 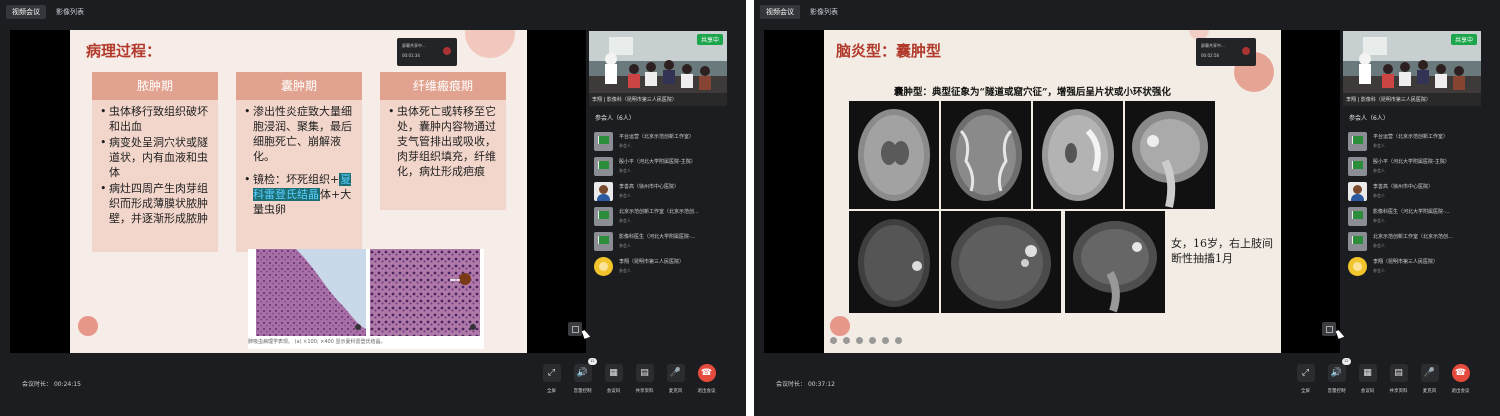 I want to click on control-label: 退出会议, so click(x=706, y=391).